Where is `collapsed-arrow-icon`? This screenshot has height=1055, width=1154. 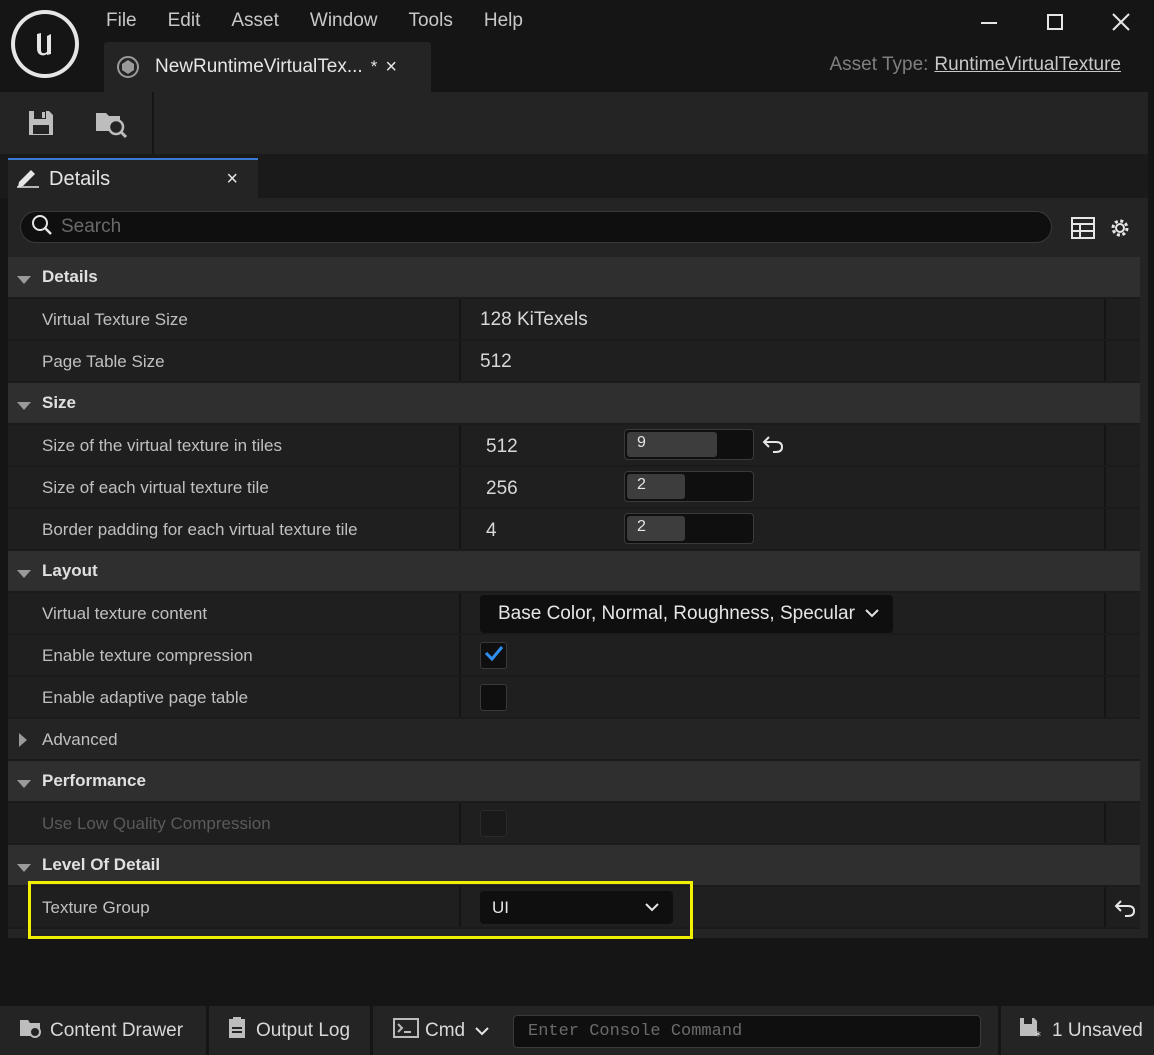
collapsed-arrow-icon is located at coordinates (23, 742).